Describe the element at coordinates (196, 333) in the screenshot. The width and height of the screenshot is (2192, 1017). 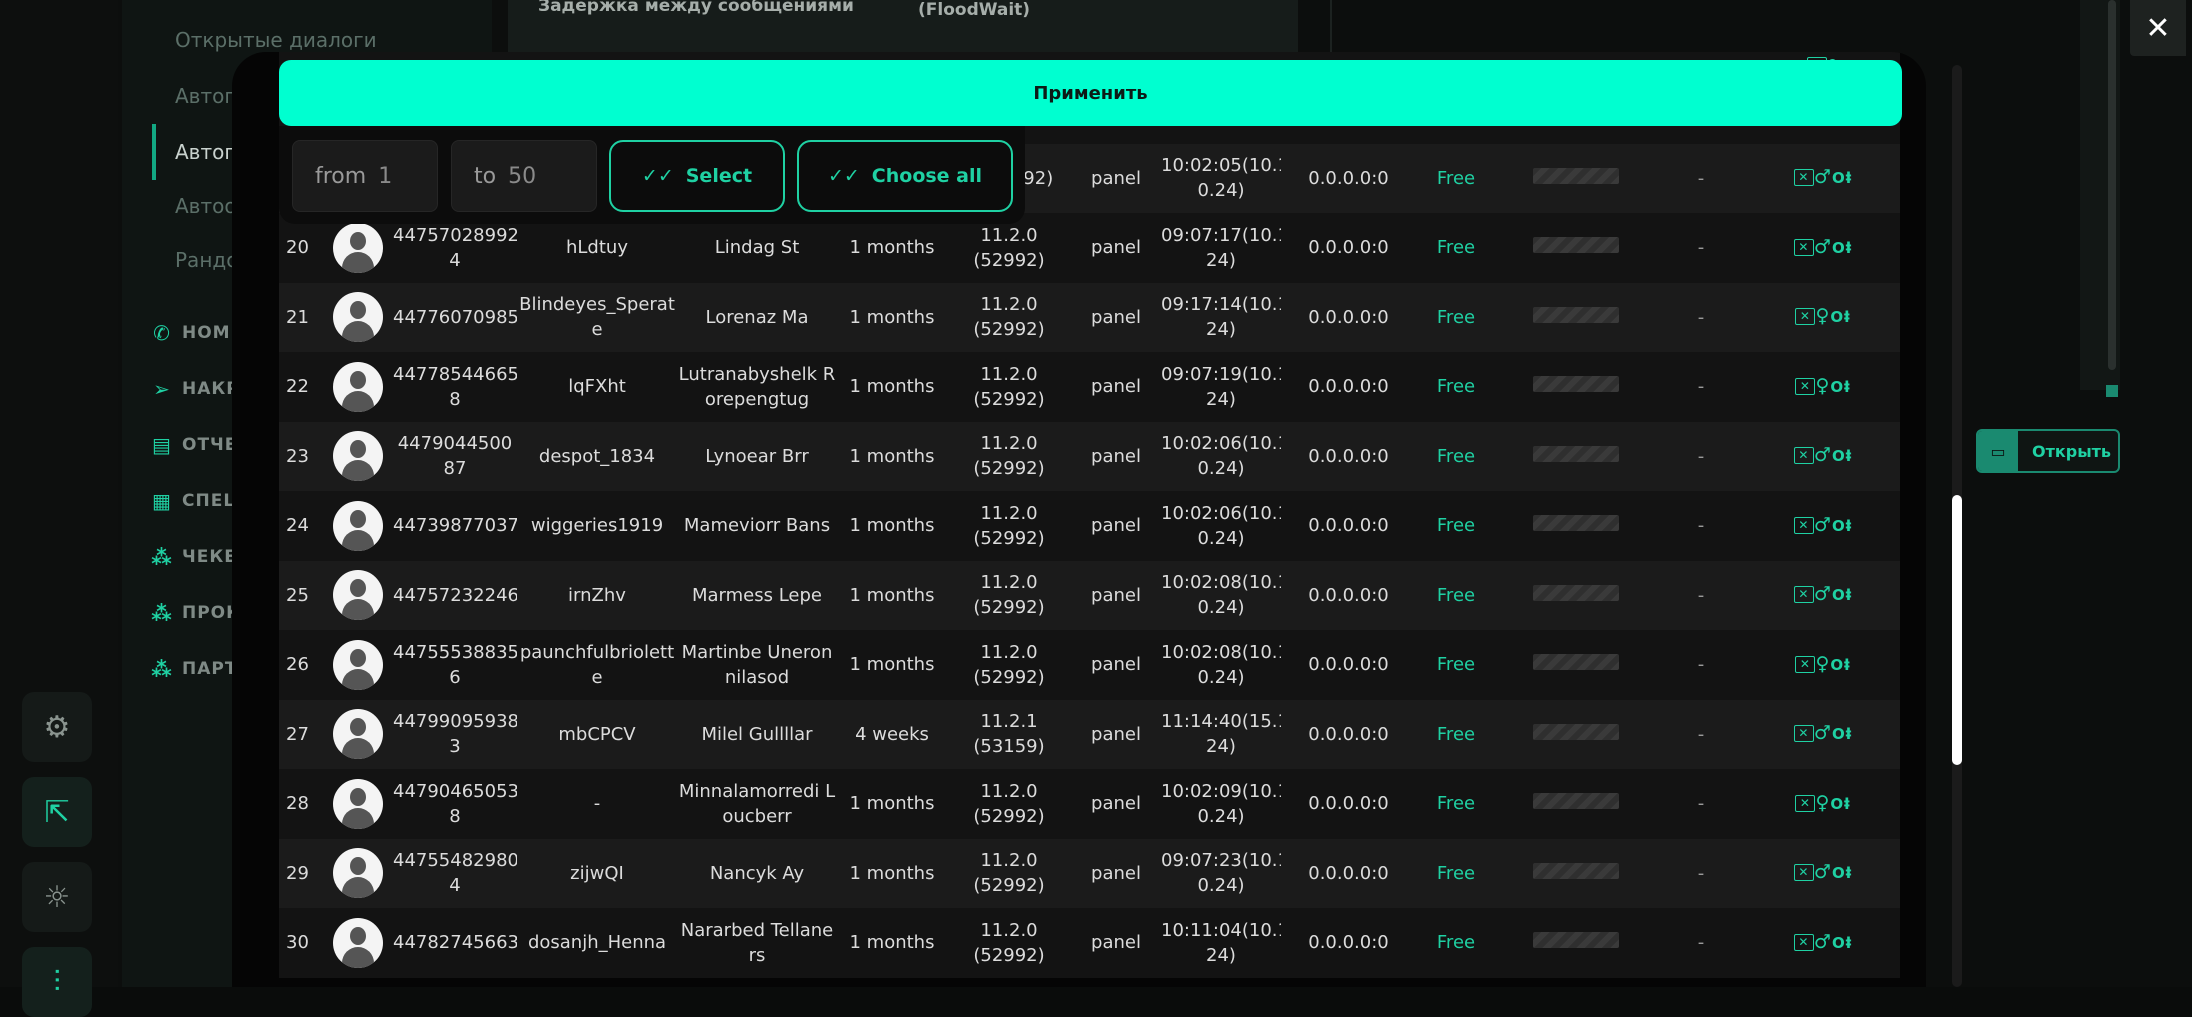
I see `nav-item-numbers: ✆ НОМЕ` at that location.